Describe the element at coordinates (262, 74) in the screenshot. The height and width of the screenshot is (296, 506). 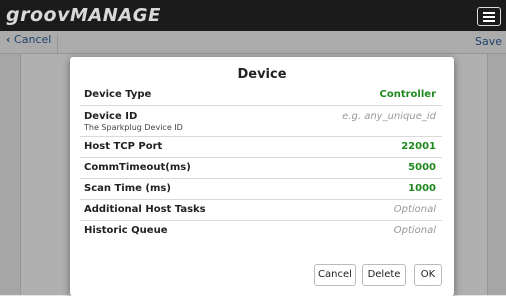
I see `dialog-title: Device` at that location.